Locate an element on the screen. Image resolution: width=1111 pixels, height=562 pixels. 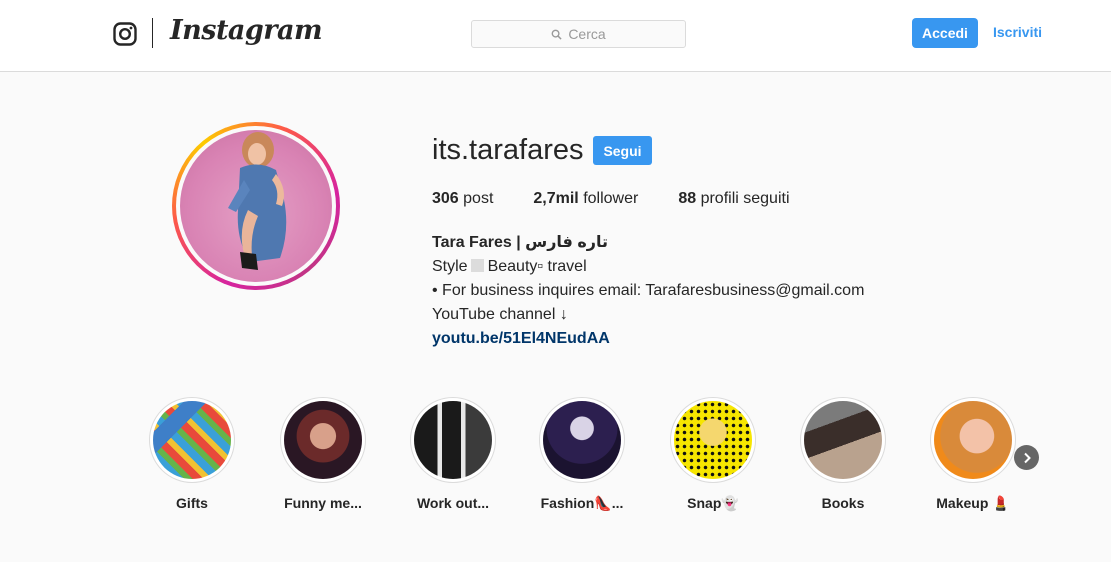
profile-avatar is located at coordinates (256, 206).